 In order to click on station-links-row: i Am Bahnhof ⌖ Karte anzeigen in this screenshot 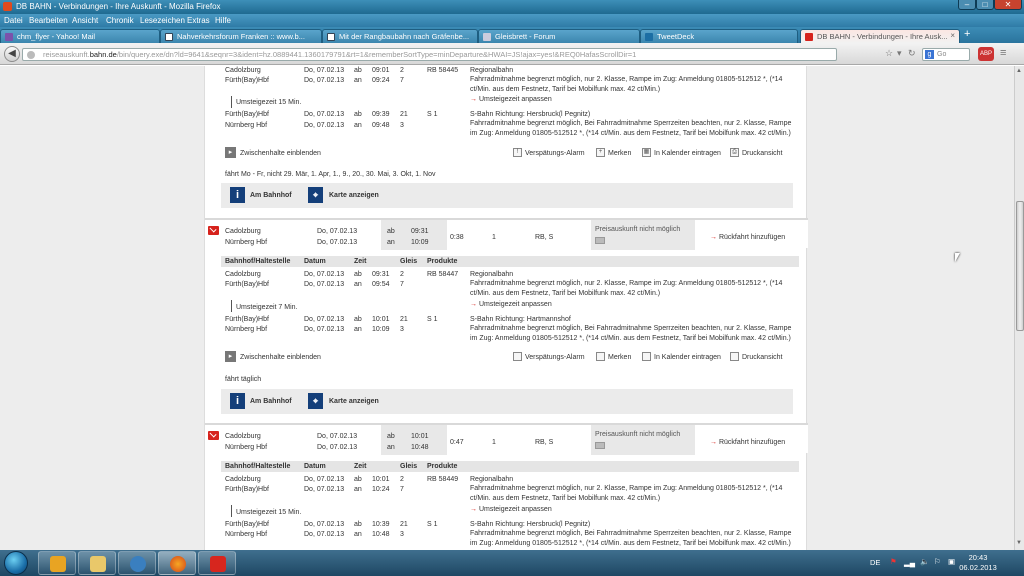, I will do `click(507, 195)`.